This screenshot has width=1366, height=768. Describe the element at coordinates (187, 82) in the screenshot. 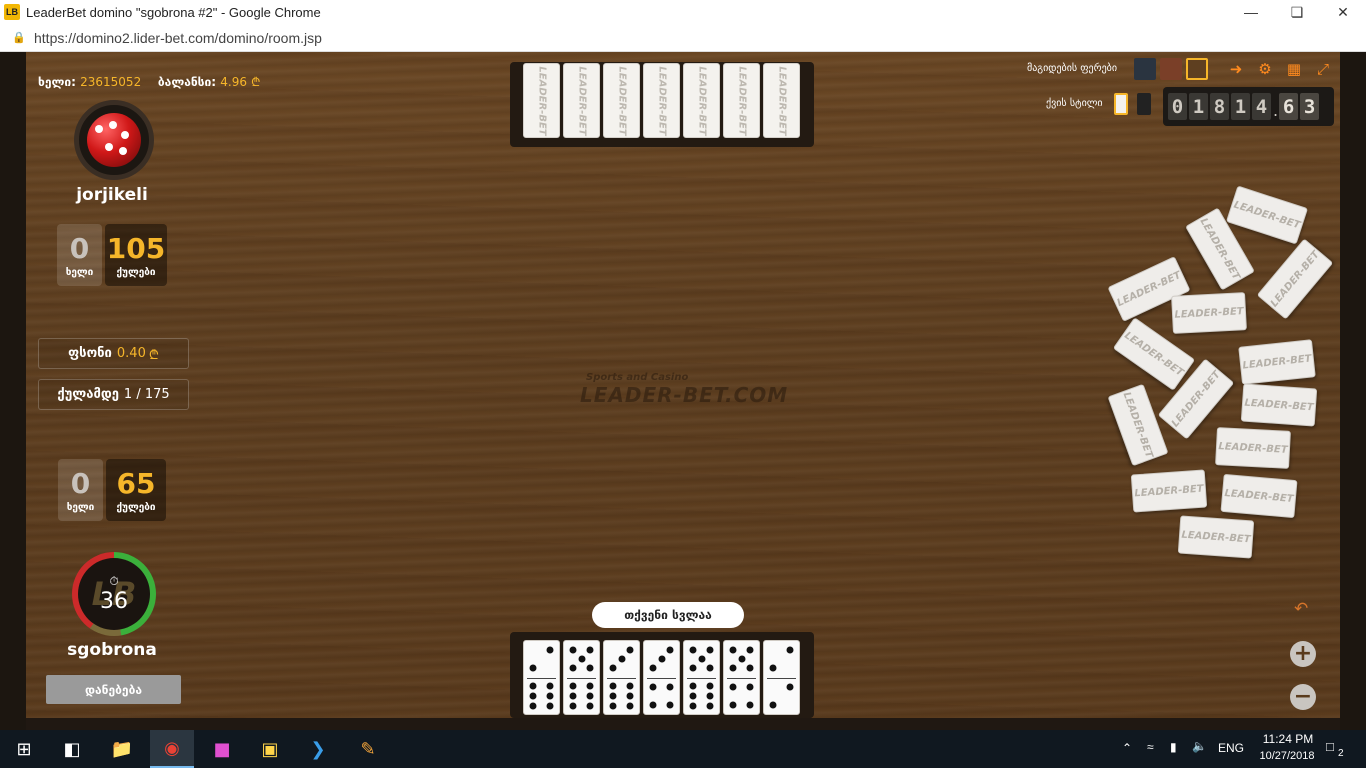

I see `balance-label: ბალანსი:` at that location.